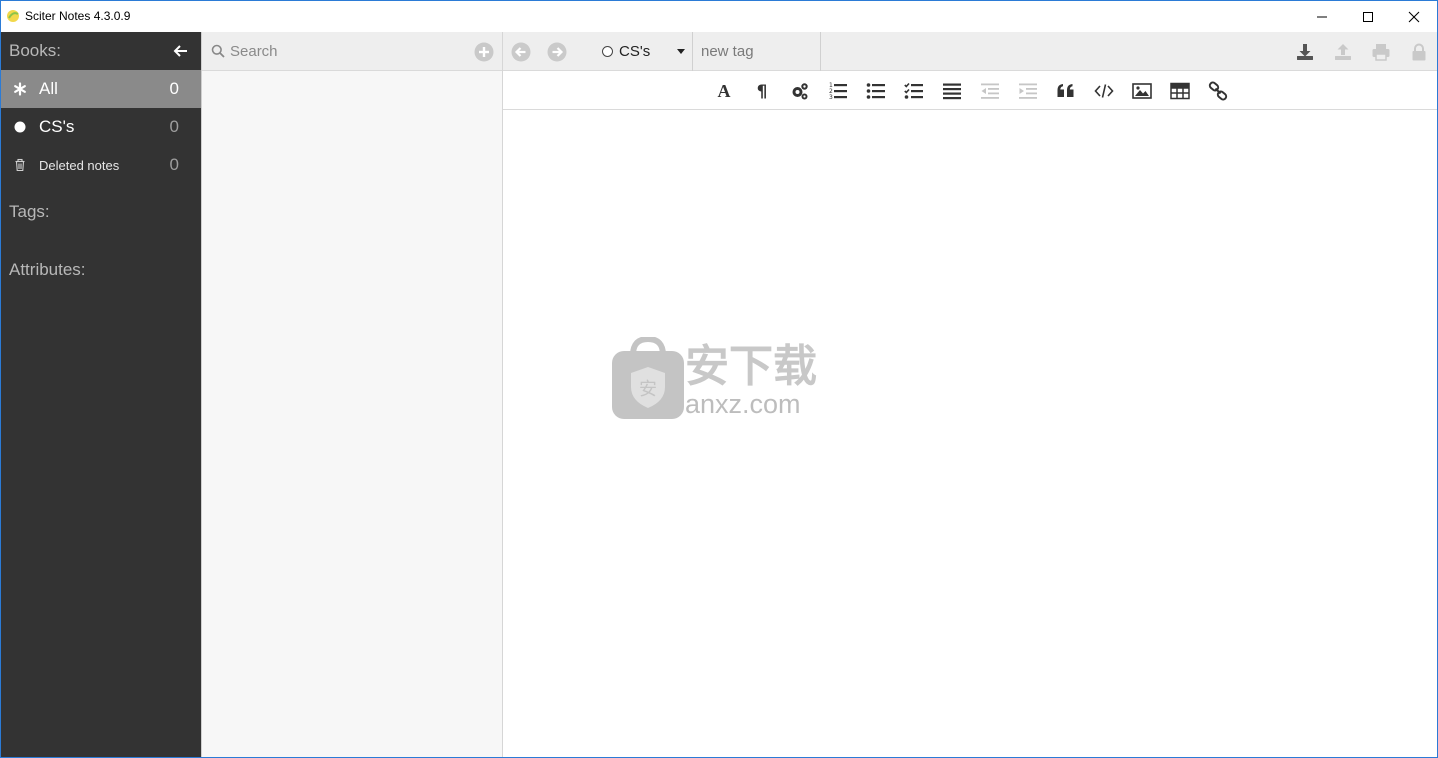 The width and height of the screenshot is (1438, 758). I want to click on maximize-icon, so click(1368, 16).